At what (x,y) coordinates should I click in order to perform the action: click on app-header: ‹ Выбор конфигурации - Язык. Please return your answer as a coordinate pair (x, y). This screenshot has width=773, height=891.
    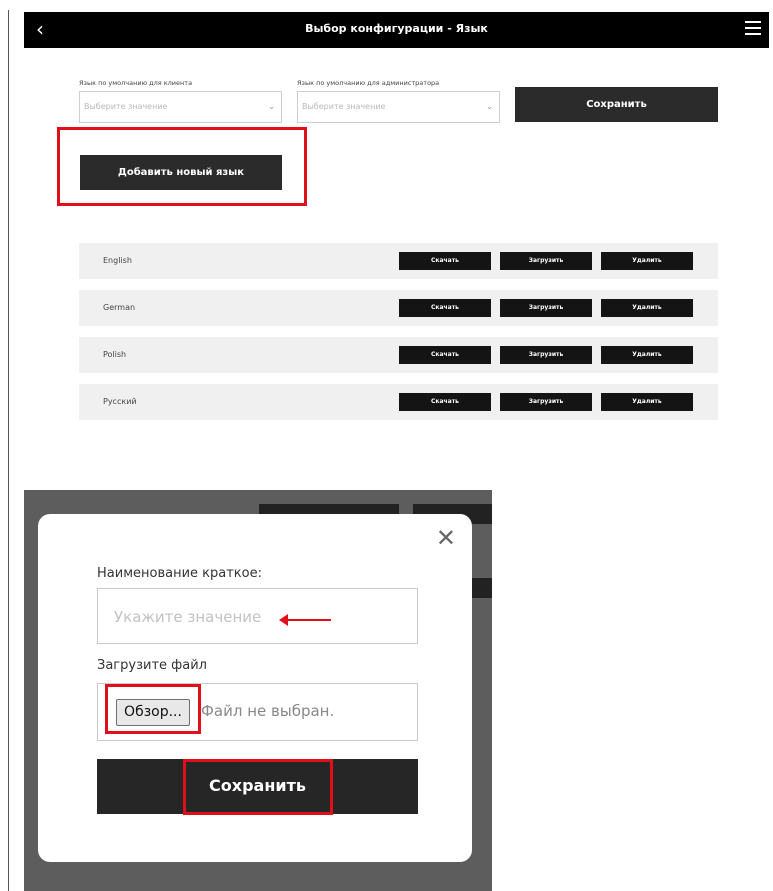
    Looking at the image, I should click on (396, 30).